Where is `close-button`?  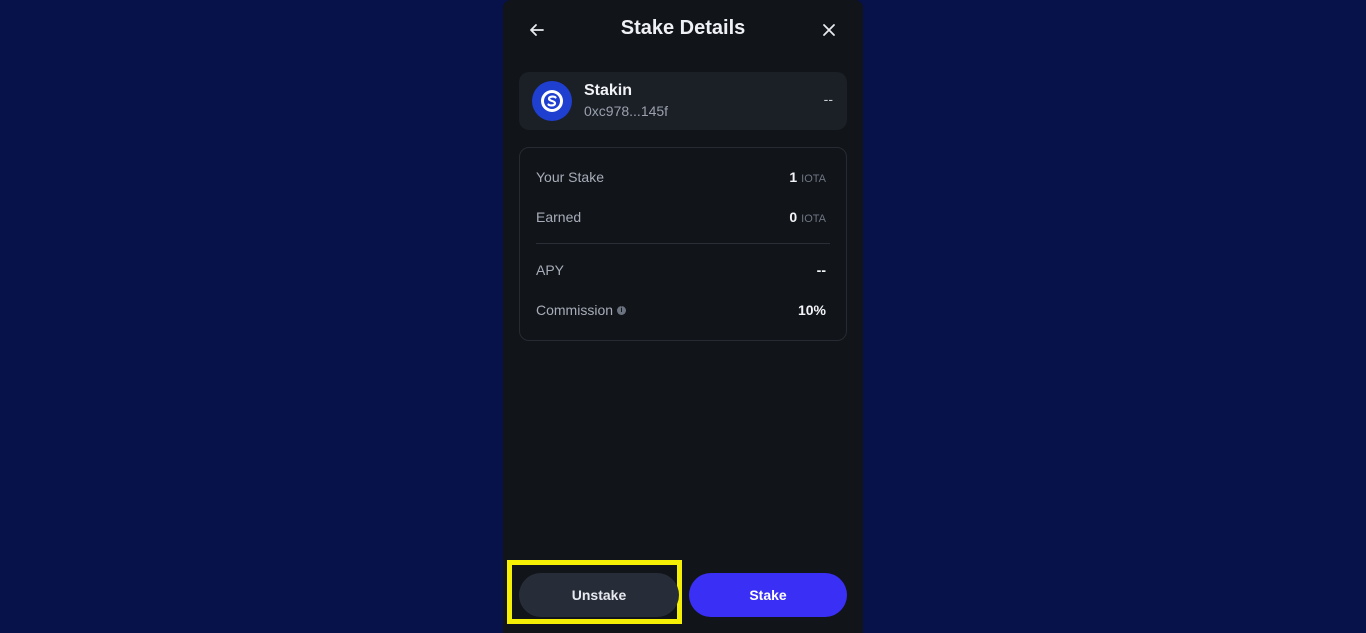 close-button is located at coordinates (829, 30).